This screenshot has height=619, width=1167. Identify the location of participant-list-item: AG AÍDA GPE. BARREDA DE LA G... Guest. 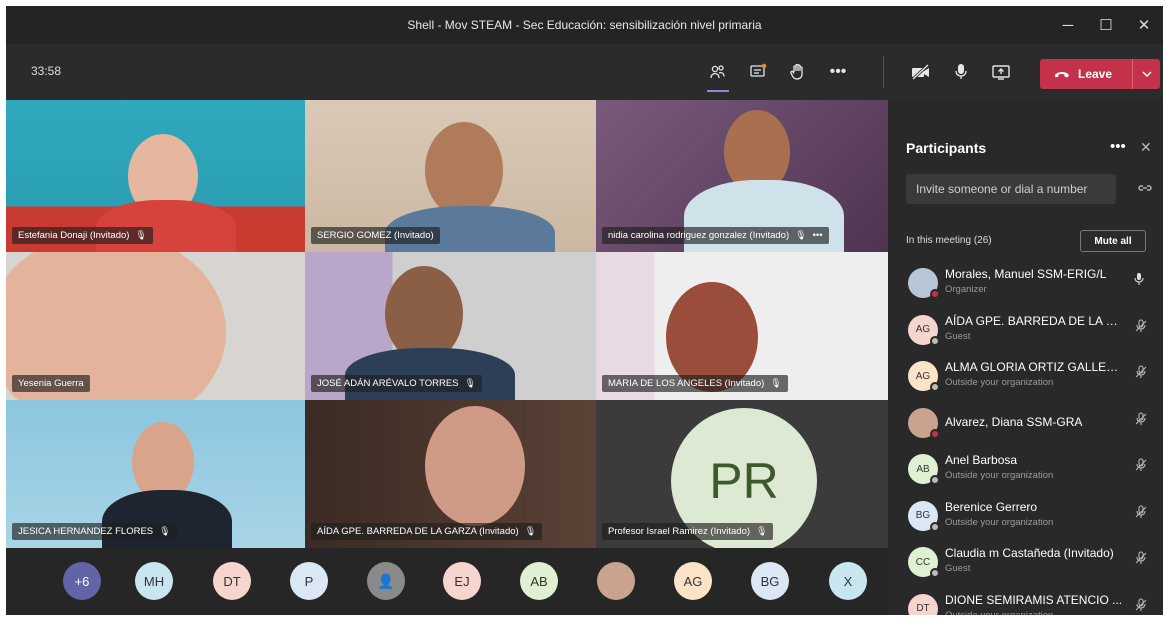
(1025, 330).